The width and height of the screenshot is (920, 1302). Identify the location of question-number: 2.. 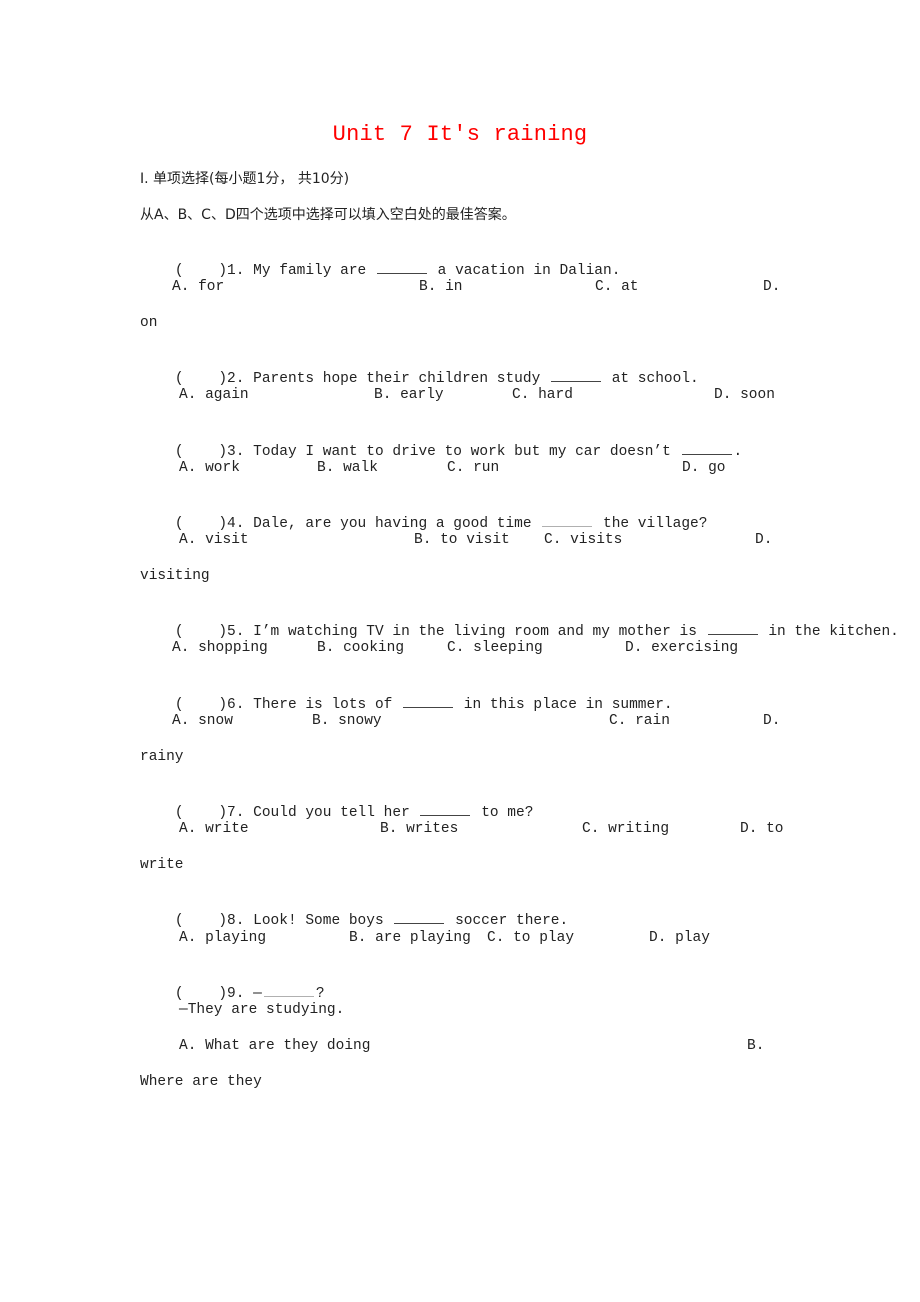
(236, 379).